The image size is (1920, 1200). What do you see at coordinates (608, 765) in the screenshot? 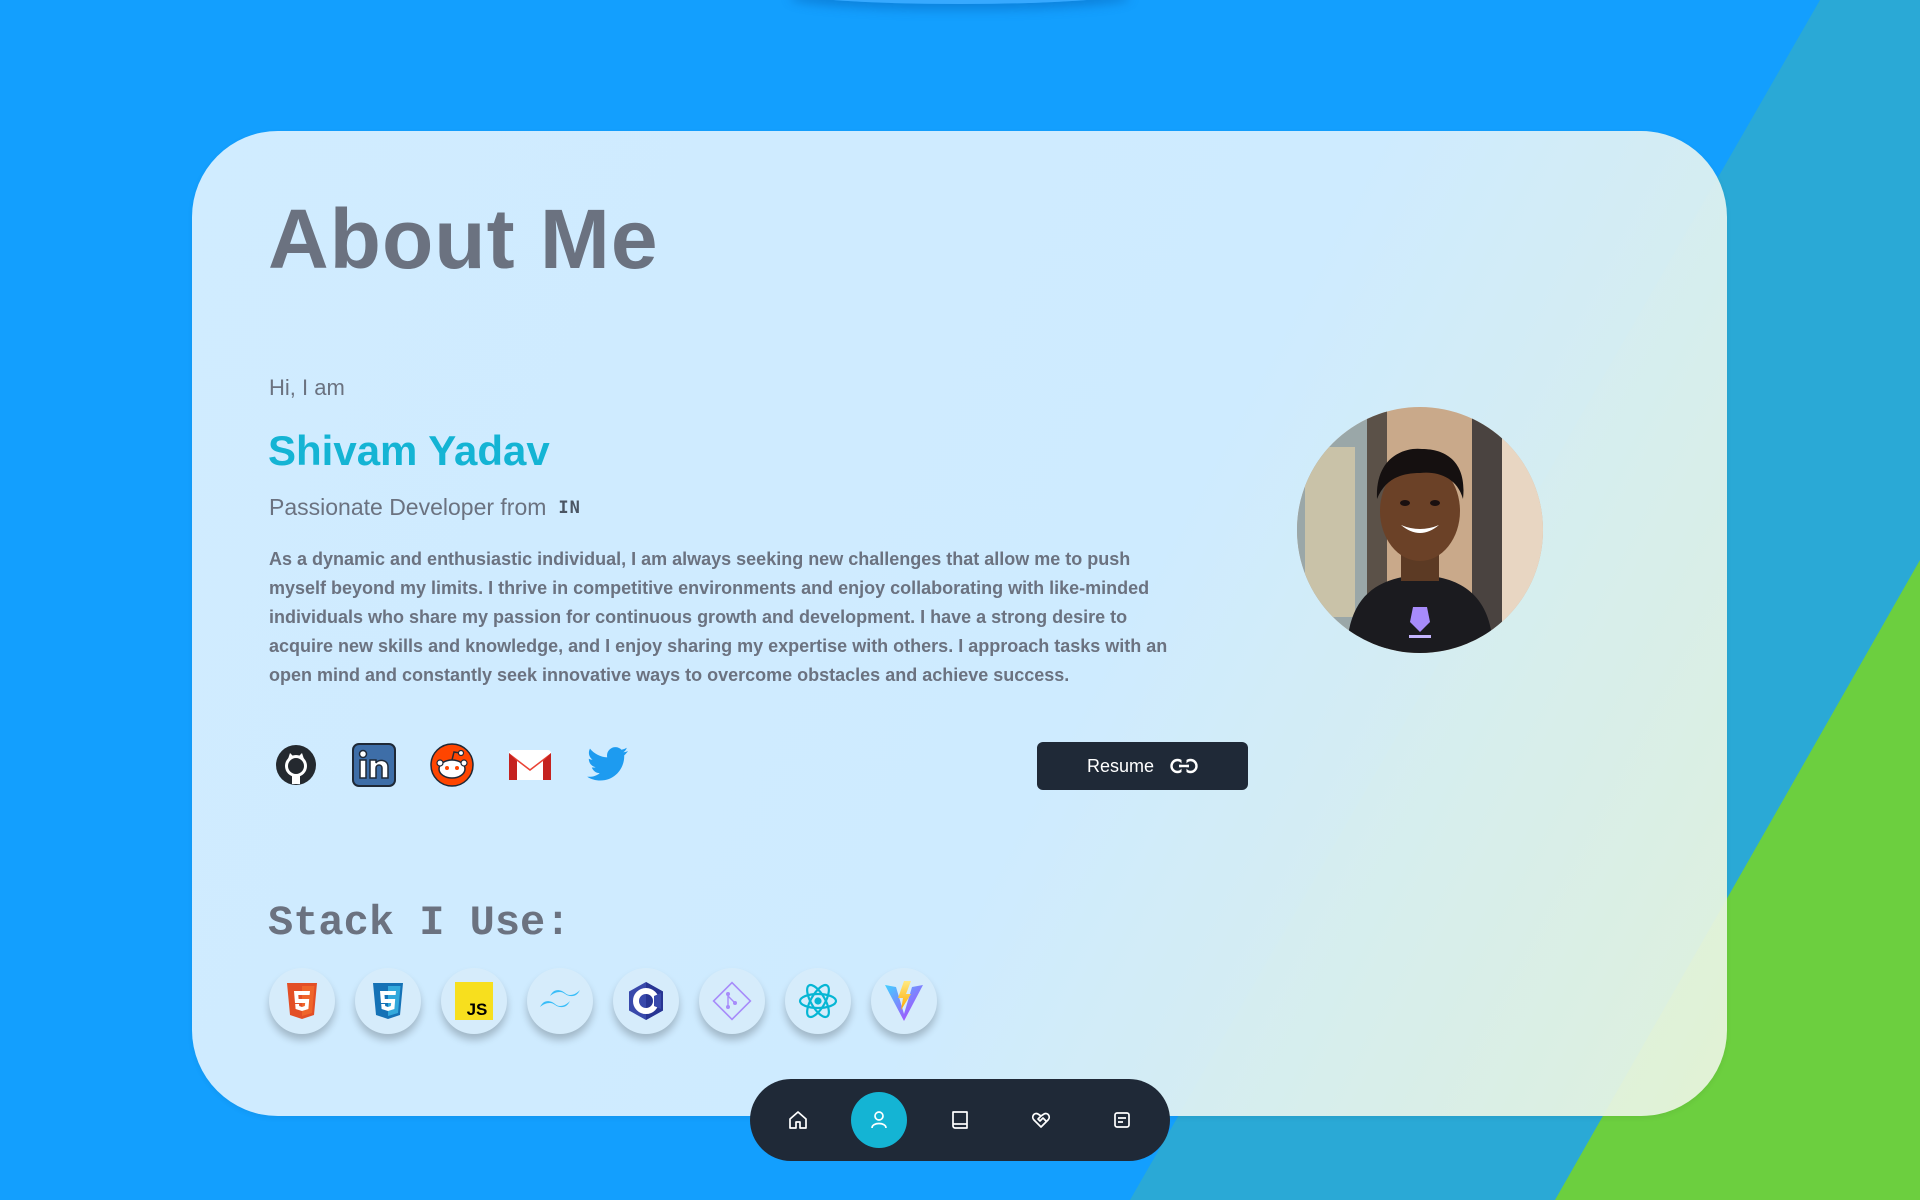
I see `twitter-icon` at bounding box center [608, 765].